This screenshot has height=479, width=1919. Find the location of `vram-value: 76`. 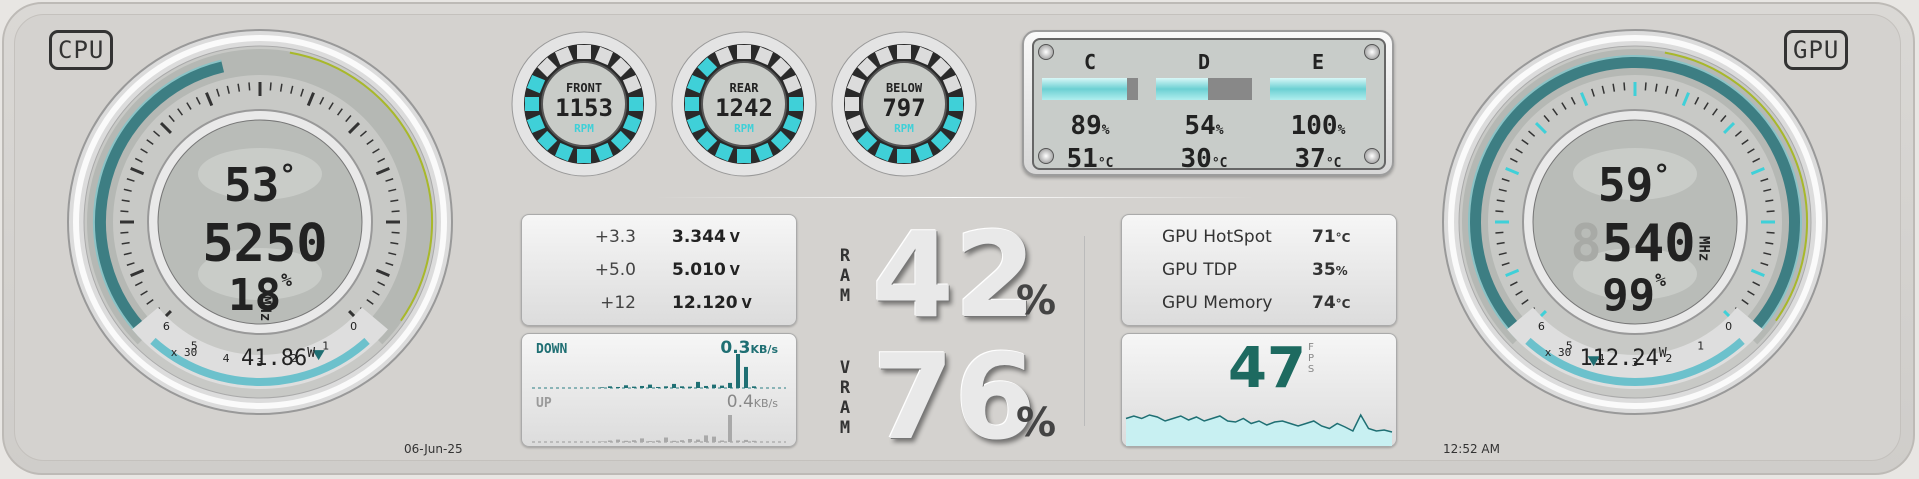

vram-value: 76 is located at coordinates (954, 397).